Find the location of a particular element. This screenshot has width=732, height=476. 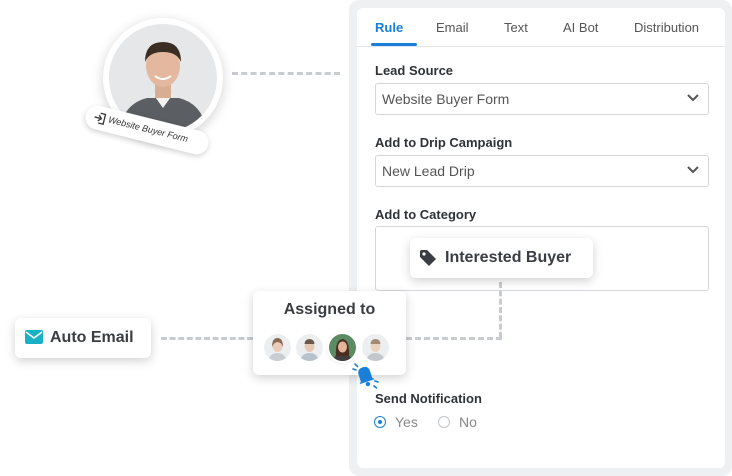

notification-yes-radio: Yes is located at coordinates (399, 423).